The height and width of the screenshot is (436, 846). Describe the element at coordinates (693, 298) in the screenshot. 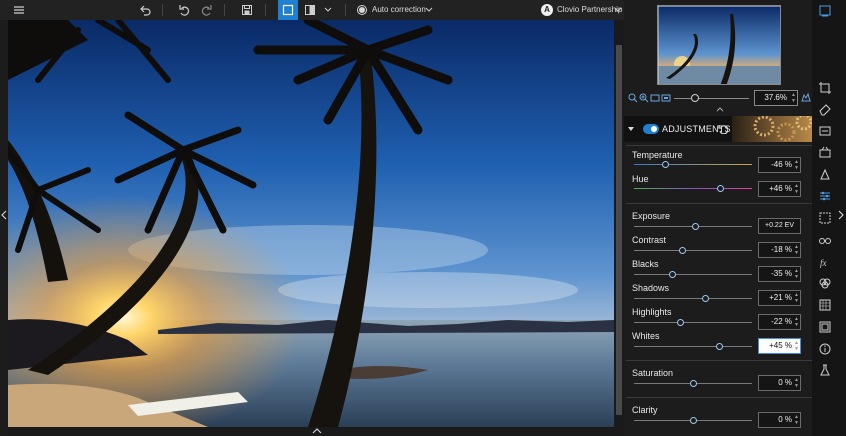

I see `shadows-slider-track` at that location.